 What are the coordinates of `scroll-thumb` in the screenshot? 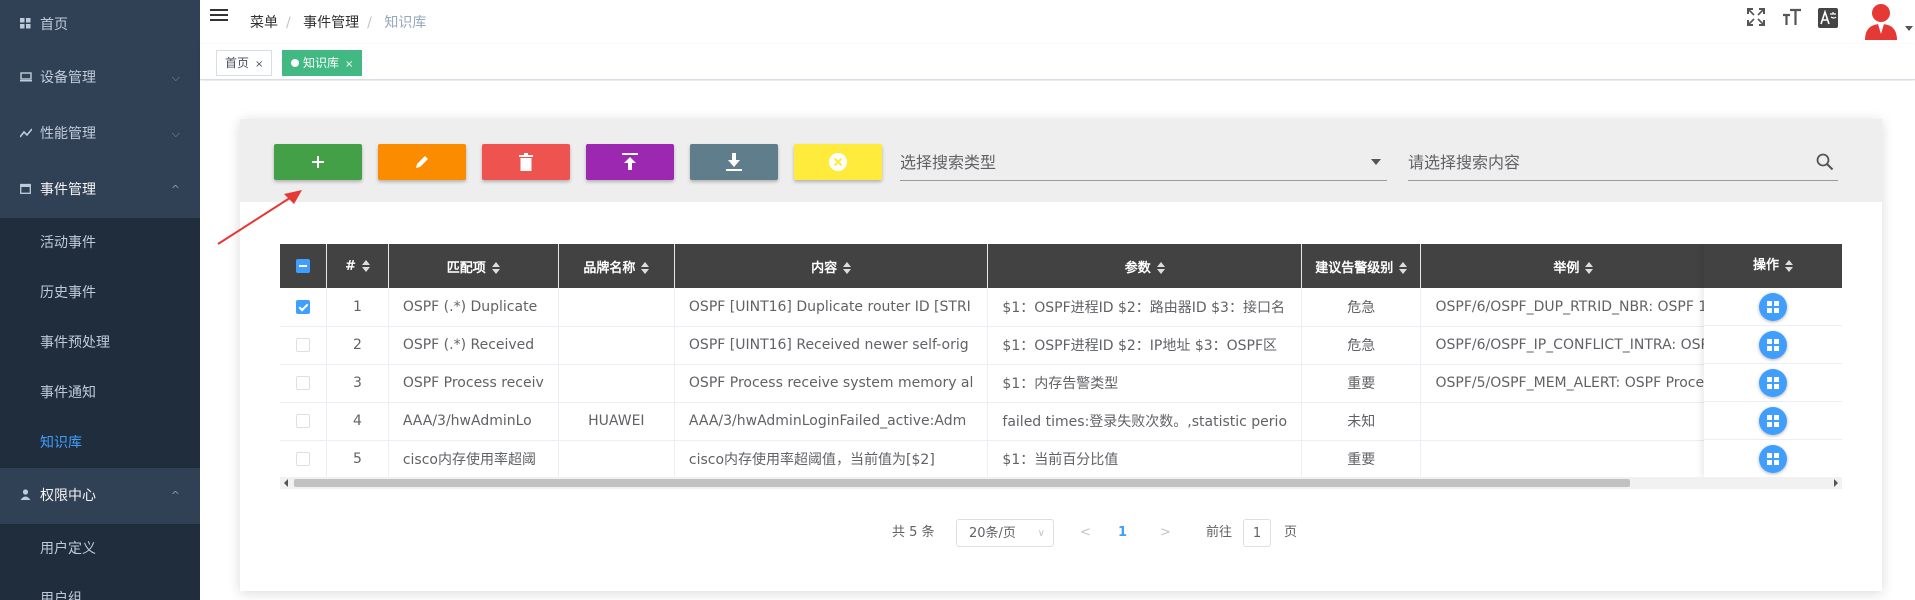 It's located at (962, 483).